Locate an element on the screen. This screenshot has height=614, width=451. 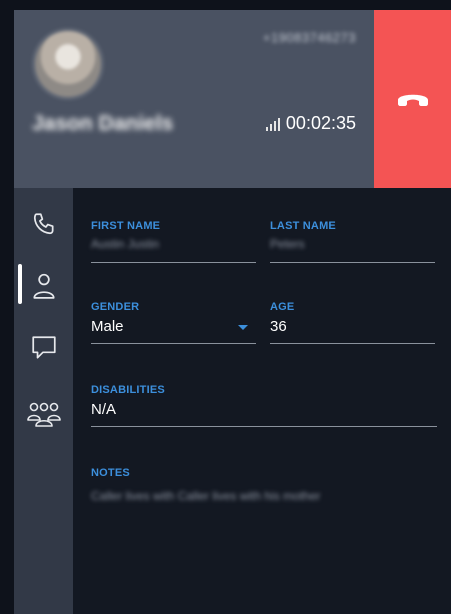
call-duration: 00:02:35 is located at coordinates (320, 123).